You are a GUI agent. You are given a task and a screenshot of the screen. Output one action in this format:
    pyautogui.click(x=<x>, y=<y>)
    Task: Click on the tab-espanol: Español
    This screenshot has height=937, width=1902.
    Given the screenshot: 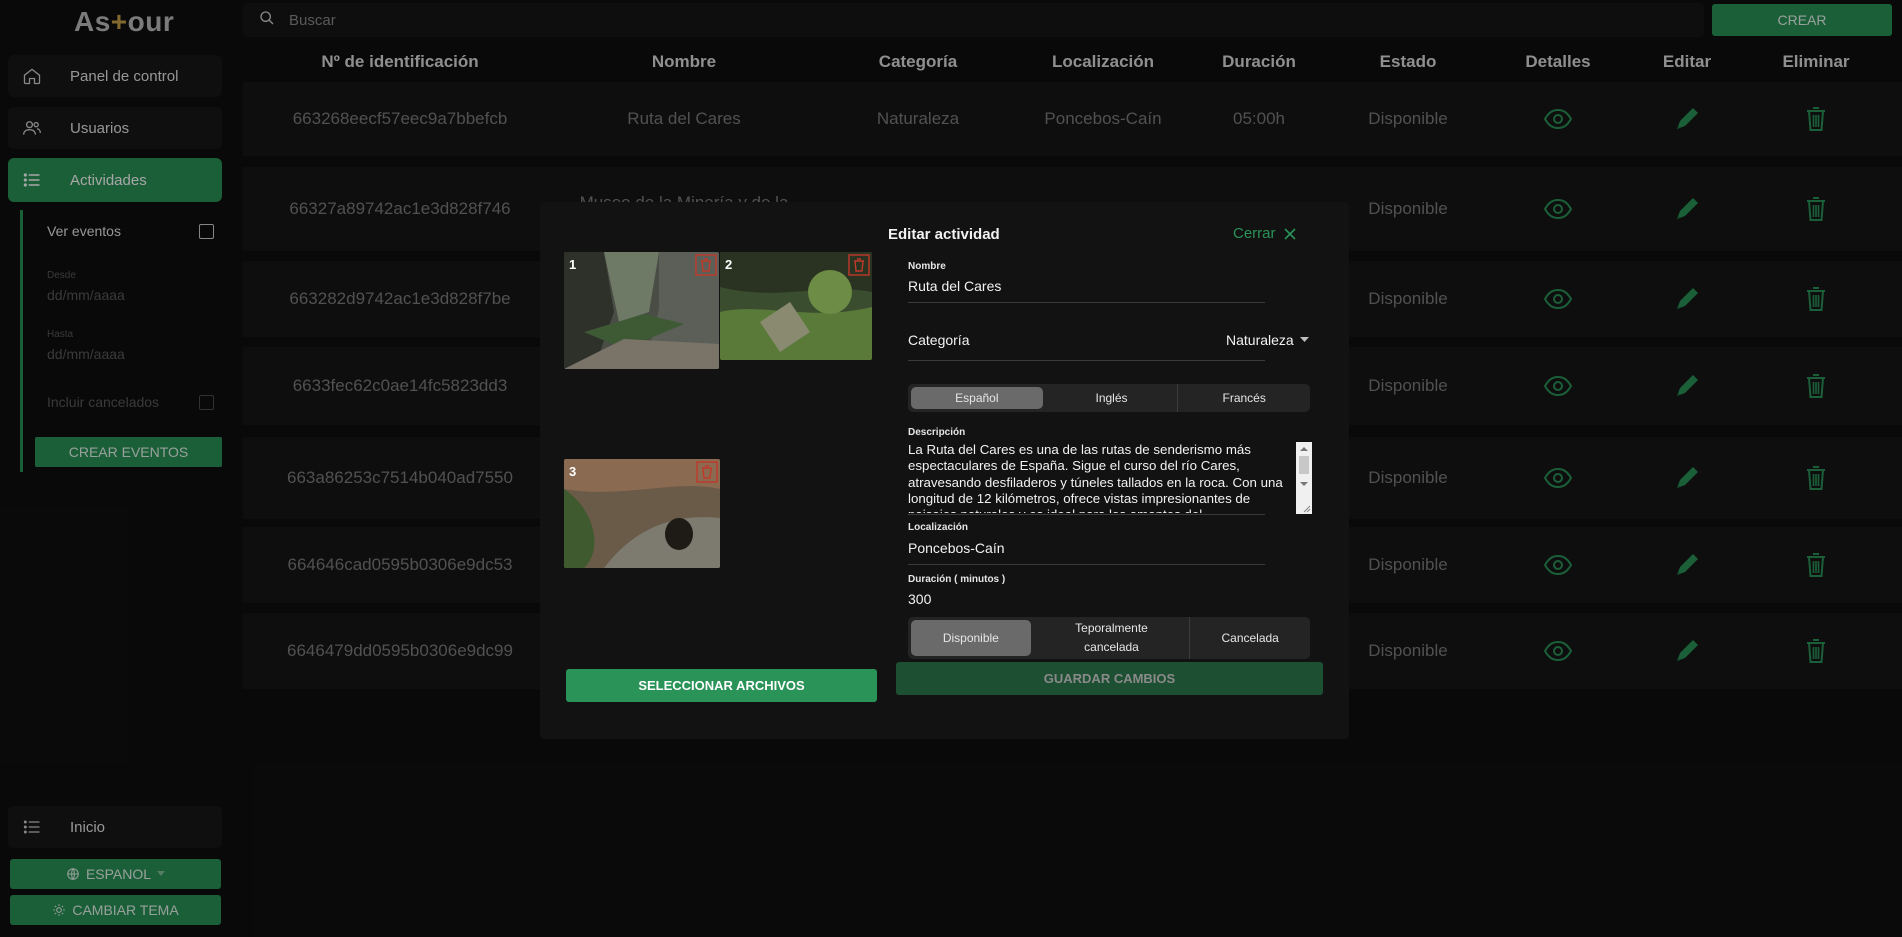 What is the action you would take?
    pyautogui.click(x=977, y=398)
    